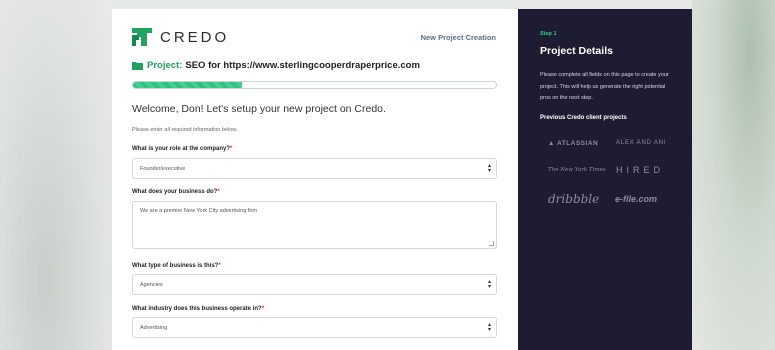  What do you see at coordinates (314, 85) in the screenshot?
I see `progress-bar` at bounding box center [314, 85].